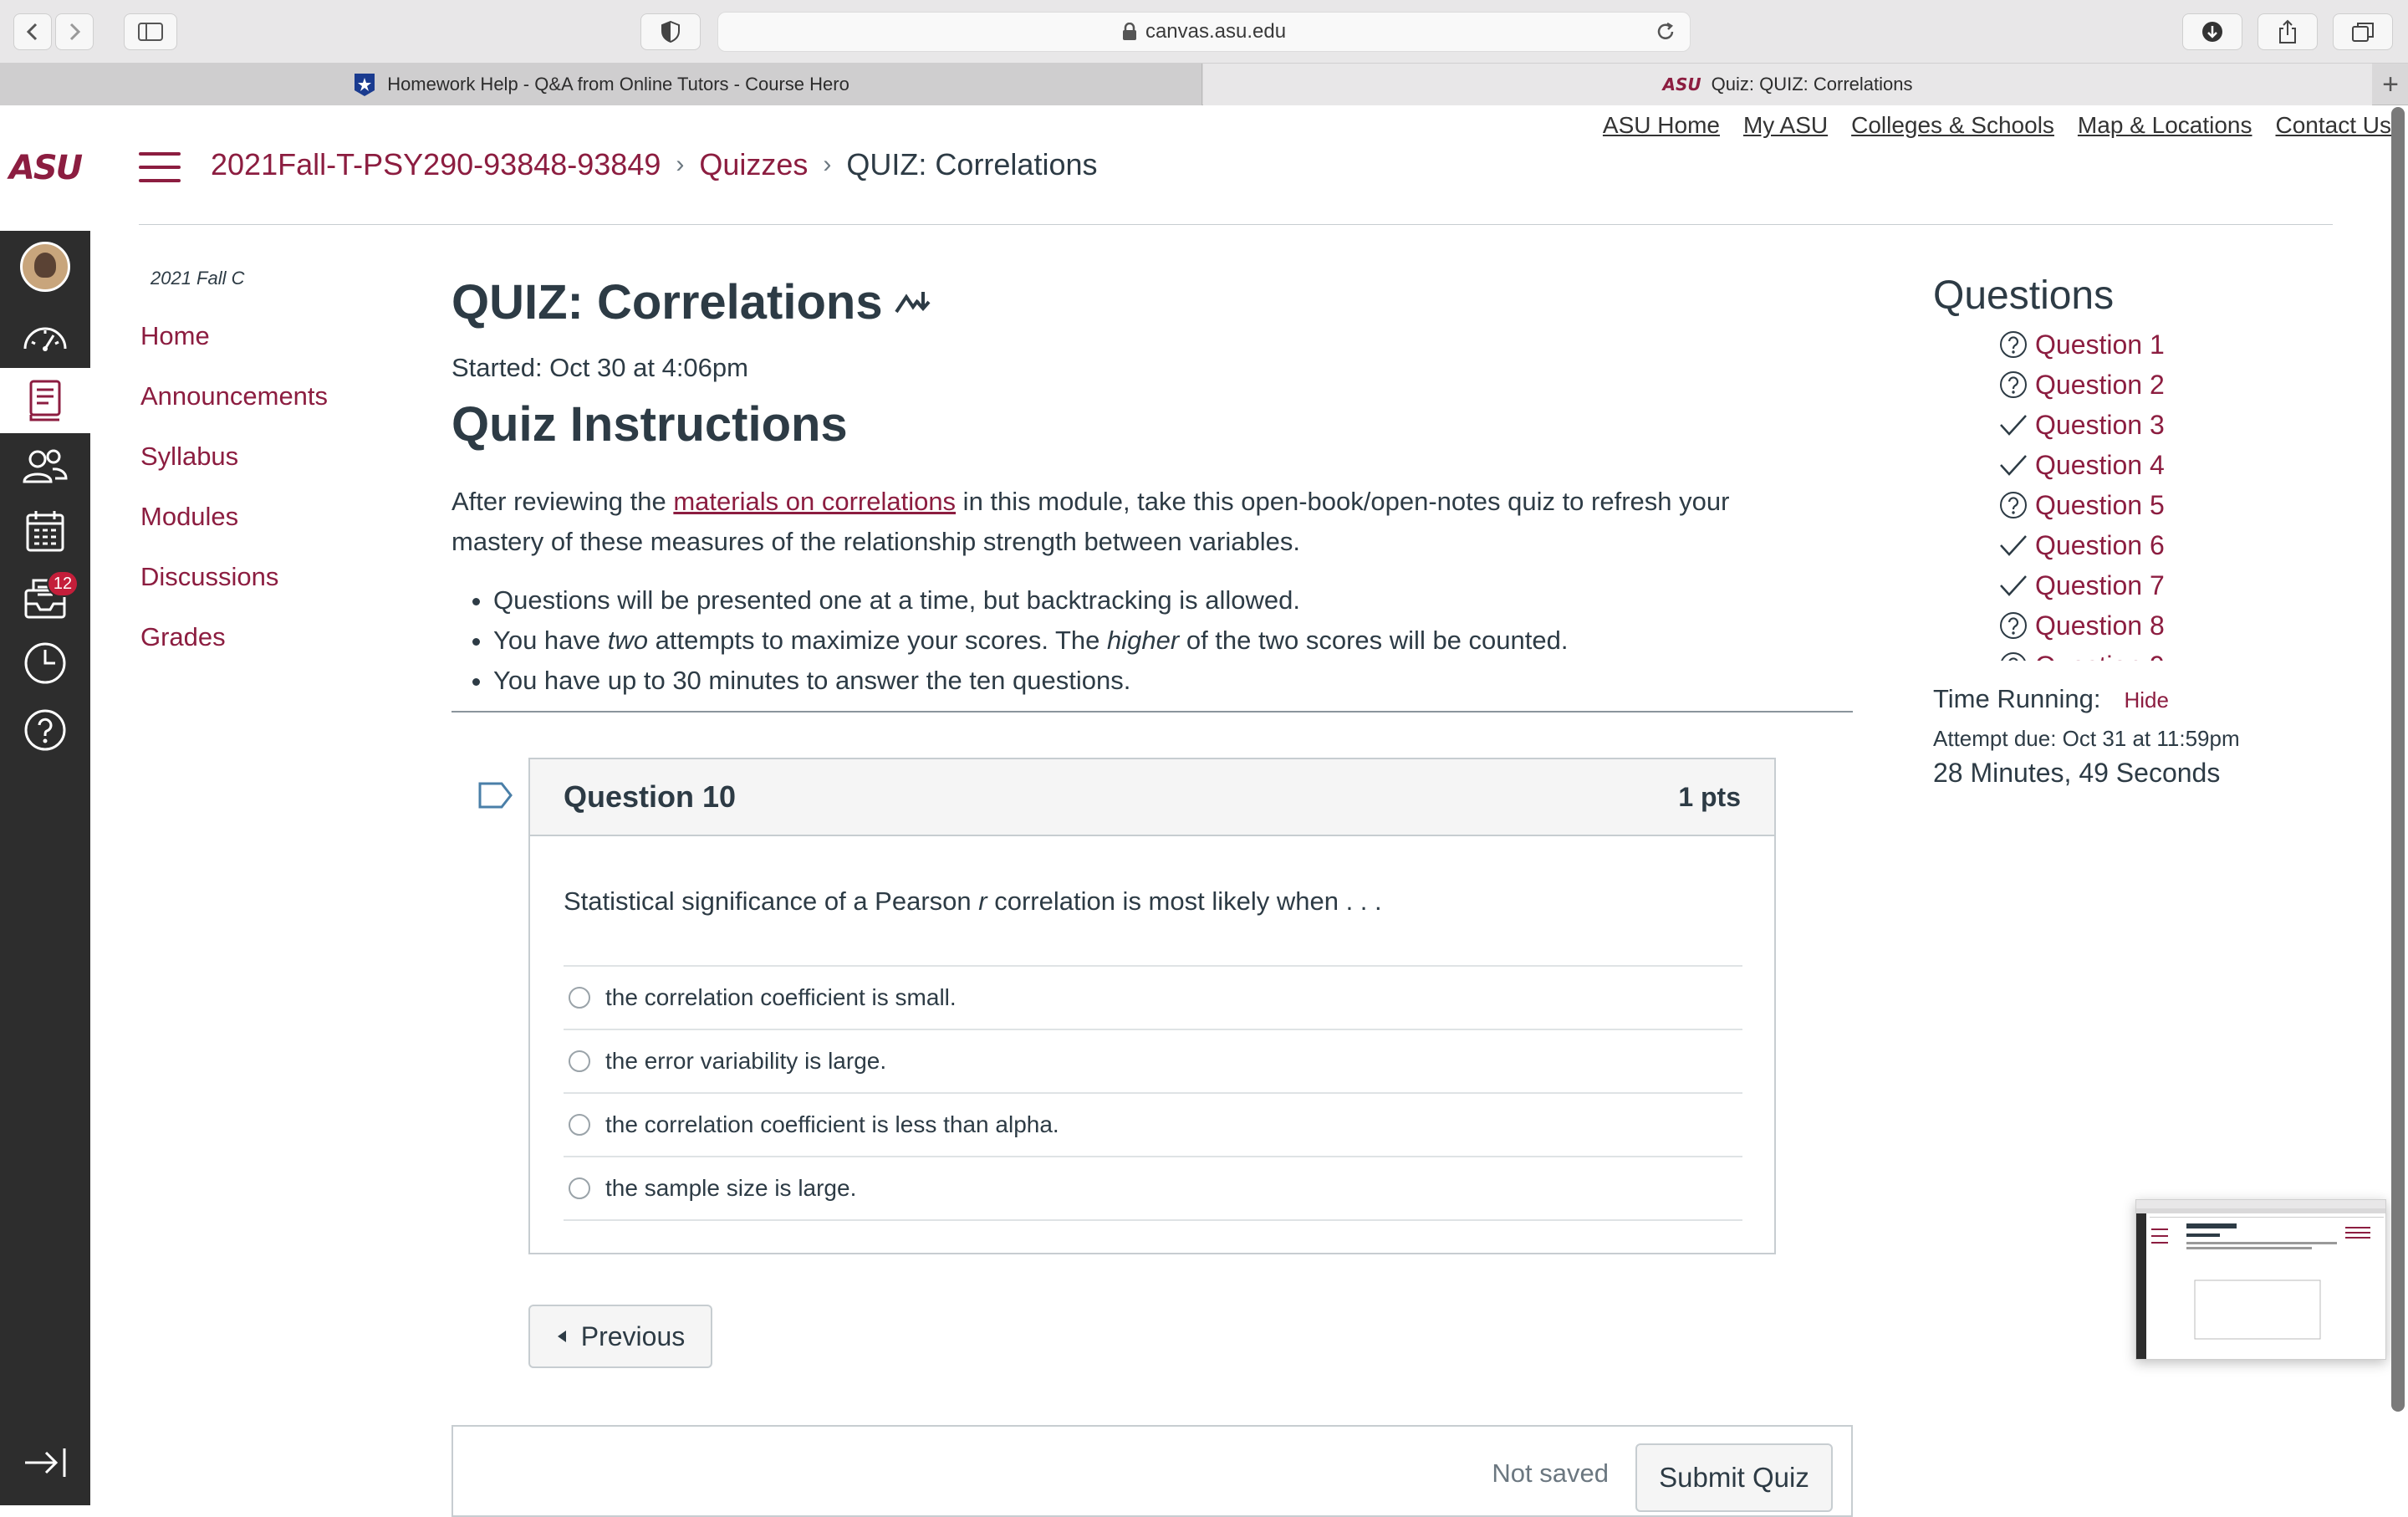  I want to click on question-link-label: Question 2, so click(2100, 384).